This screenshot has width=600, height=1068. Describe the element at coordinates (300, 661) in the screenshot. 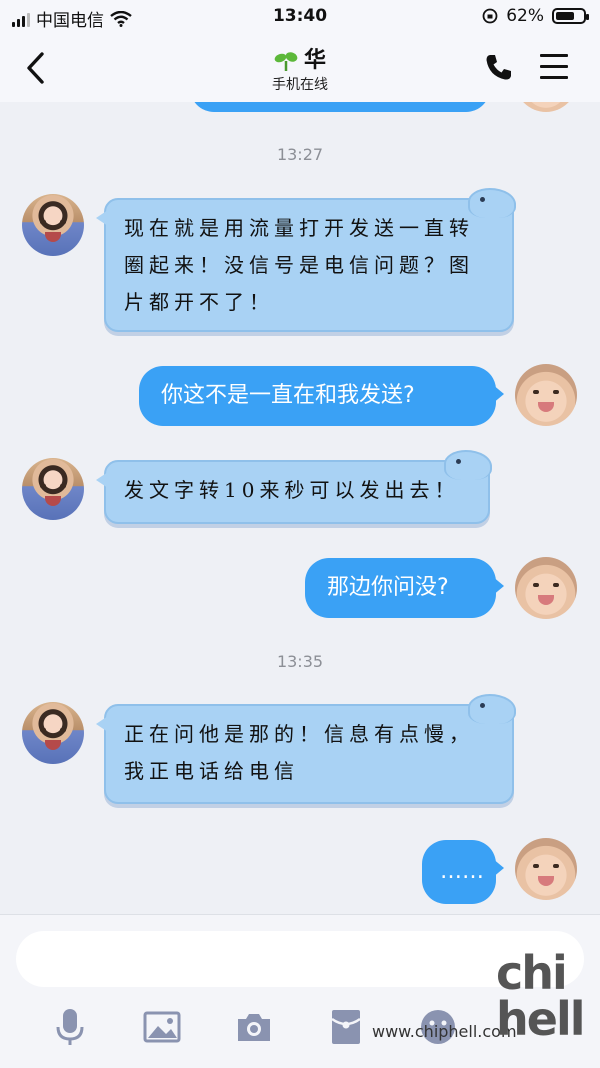

I see `timestamp: 13:35` at that location.